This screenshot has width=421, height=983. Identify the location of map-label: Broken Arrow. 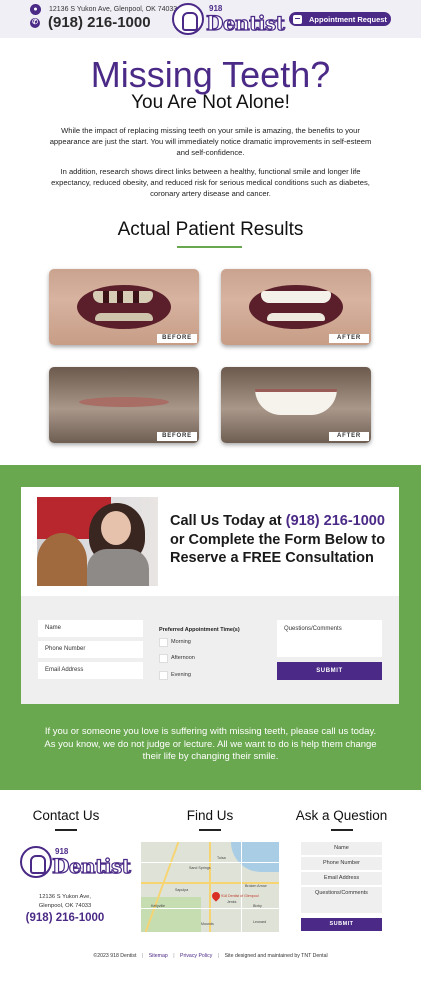
(256, 886).